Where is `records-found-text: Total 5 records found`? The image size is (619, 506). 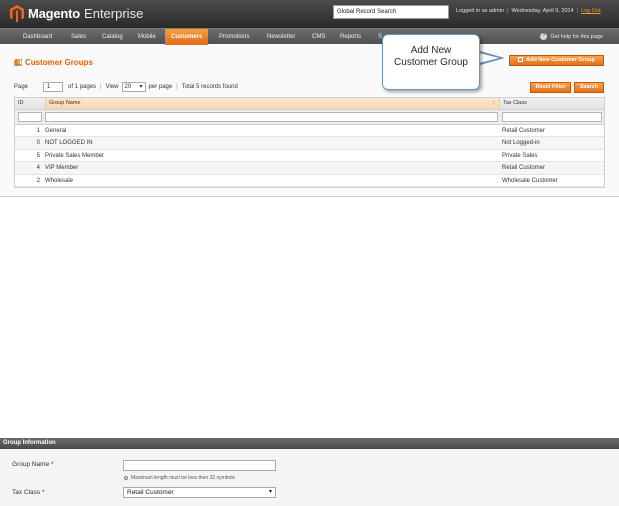 records-found-text: Total 5 records found is located at coordinates (209, 87).